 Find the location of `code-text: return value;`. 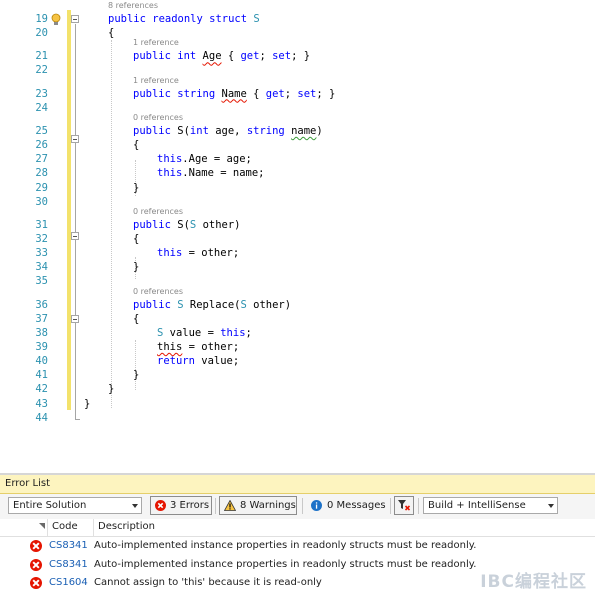

code-text: return value; is located at coordinates (198, 361).